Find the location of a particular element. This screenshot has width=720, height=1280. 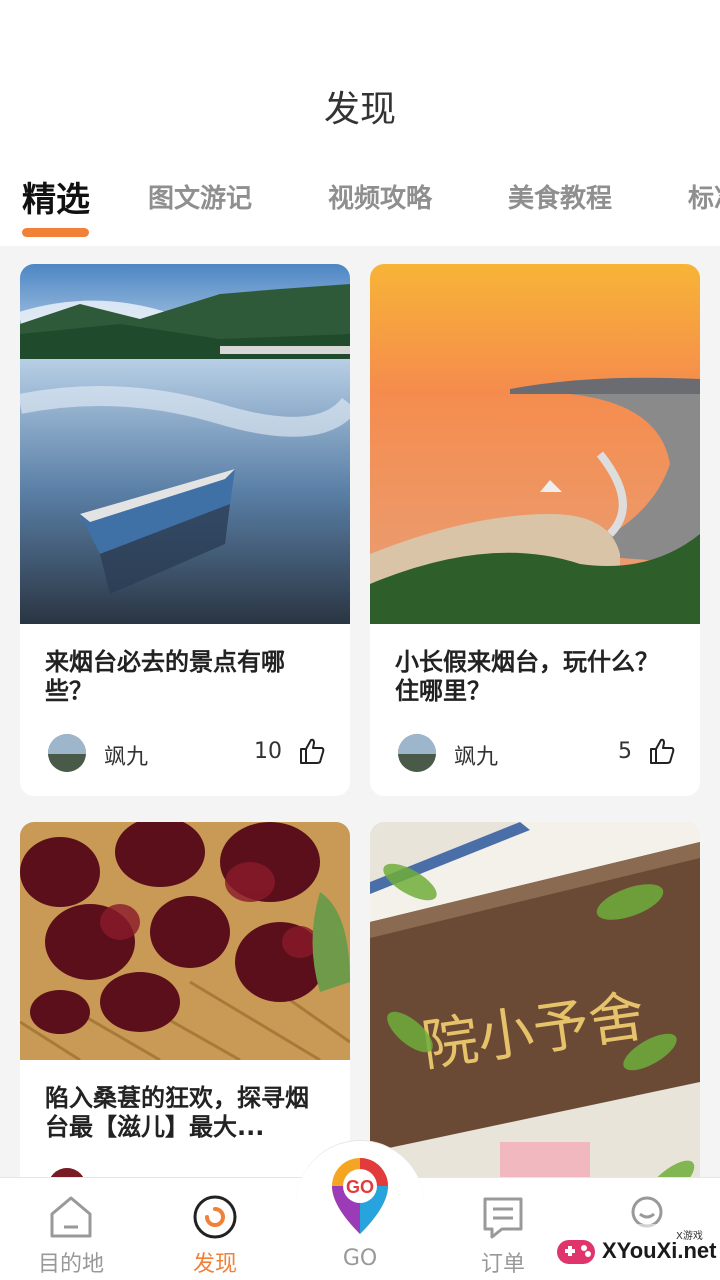

courtyard-sign-photo: 院小予舍 is located at coordinates (535, 1022).